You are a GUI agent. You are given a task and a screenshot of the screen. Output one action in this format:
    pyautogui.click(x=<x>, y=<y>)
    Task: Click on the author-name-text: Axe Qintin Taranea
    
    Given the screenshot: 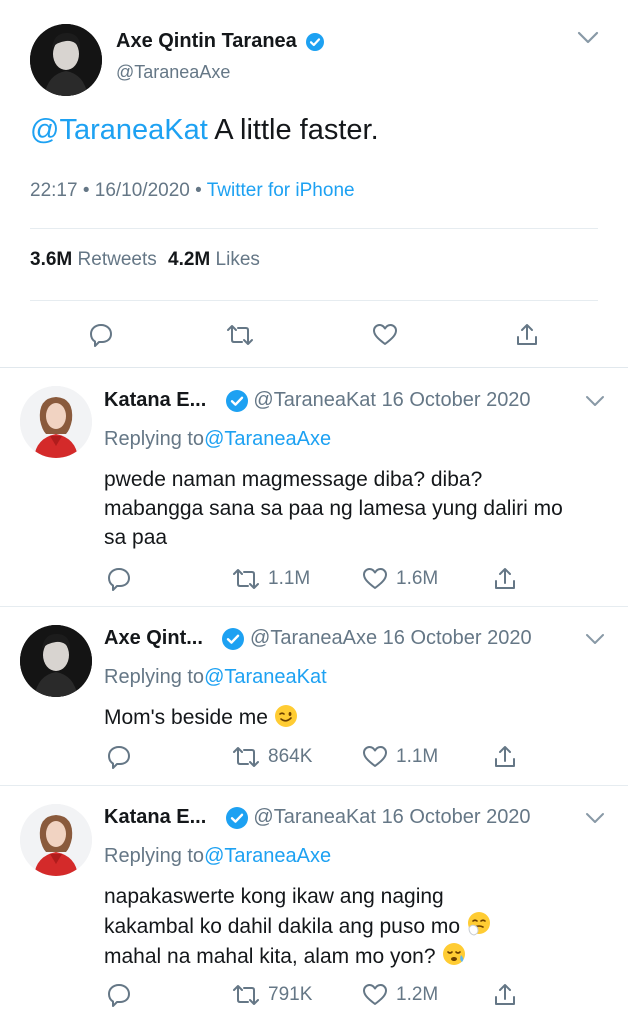 What is the action you would take?
    pyautogui.click(x=206, y=41)
    